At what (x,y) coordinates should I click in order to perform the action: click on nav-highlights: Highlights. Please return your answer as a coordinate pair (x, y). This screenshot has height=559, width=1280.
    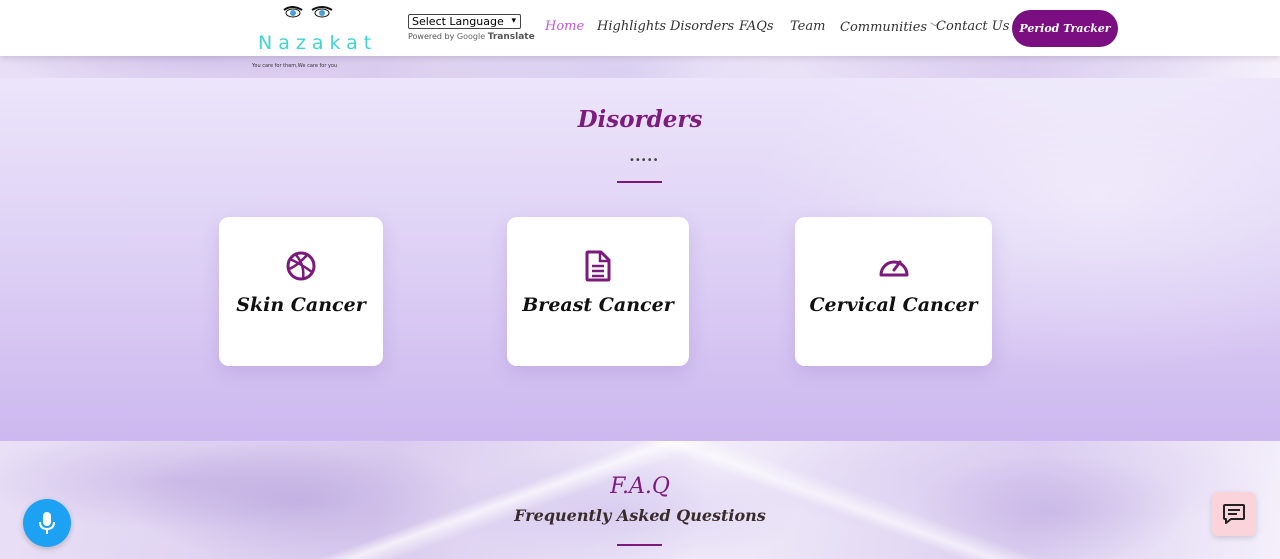
    Looking at the image, I should click on (631, 26).